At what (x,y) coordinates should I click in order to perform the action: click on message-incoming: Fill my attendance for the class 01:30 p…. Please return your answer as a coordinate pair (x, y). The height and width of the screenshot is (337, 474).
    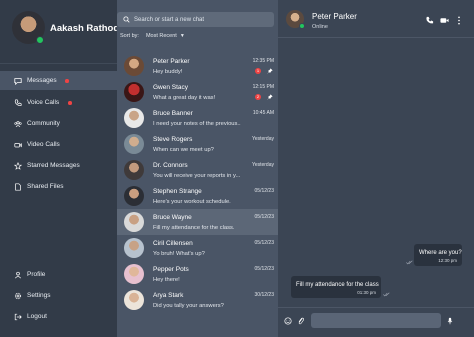
    Looking at the image, I should click on (336, 287).